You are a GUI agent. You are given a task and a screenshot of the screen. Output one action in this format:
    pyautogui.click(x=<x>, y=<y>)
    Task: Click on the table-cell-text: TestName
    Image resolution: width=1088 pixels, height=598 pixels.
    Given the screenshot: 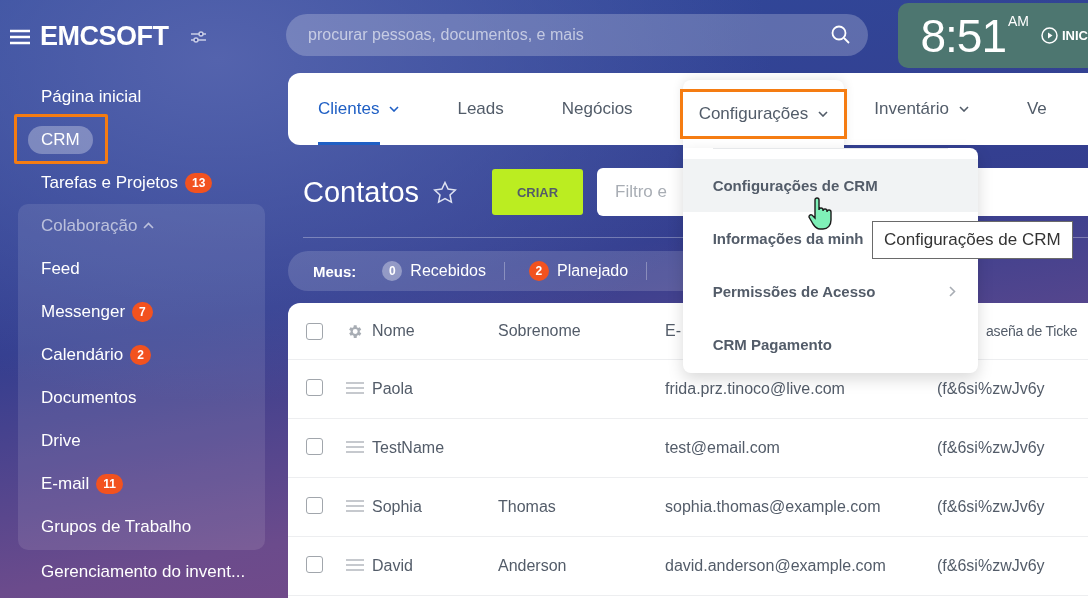 What is the action you would take?
    pyautogui.click(x=409, y=448)
    